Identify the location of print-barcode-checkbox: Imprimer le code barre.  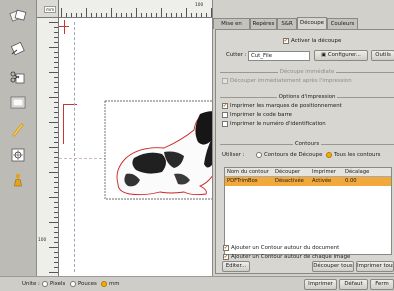
(257, 115).